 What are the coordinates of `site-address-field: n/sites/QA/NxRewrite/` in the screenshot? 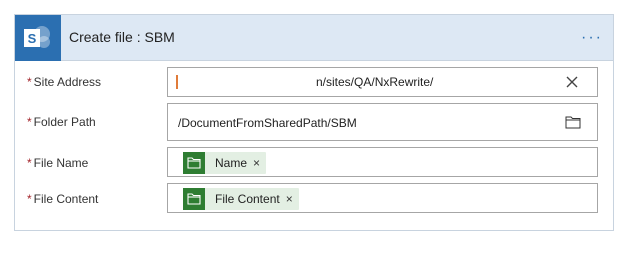 It's located at (382, 82).